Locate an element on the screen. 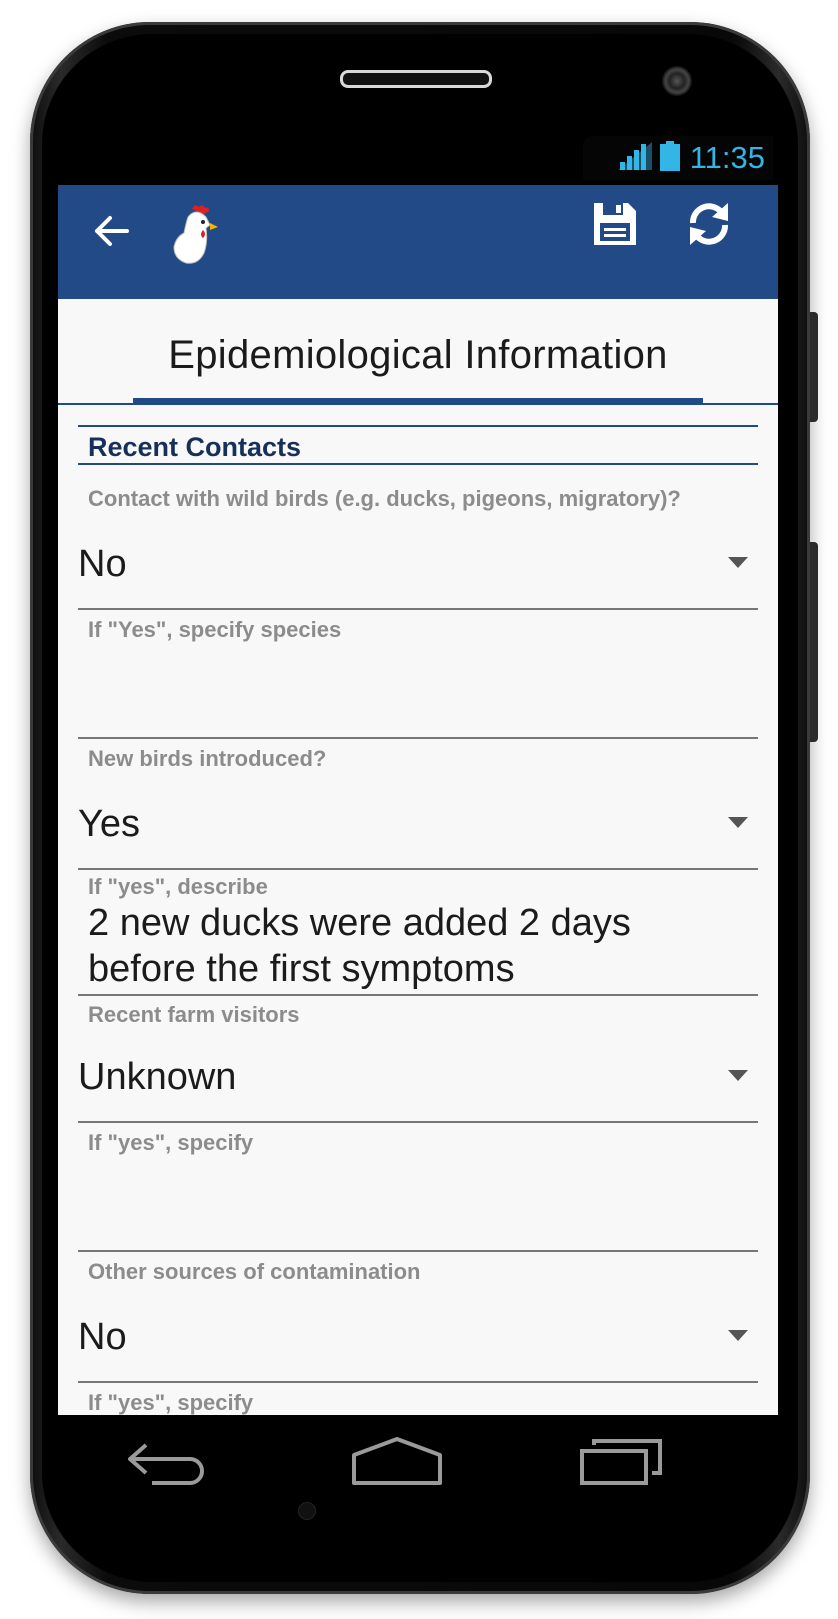  volume-button is located at coordinates (814, 367).